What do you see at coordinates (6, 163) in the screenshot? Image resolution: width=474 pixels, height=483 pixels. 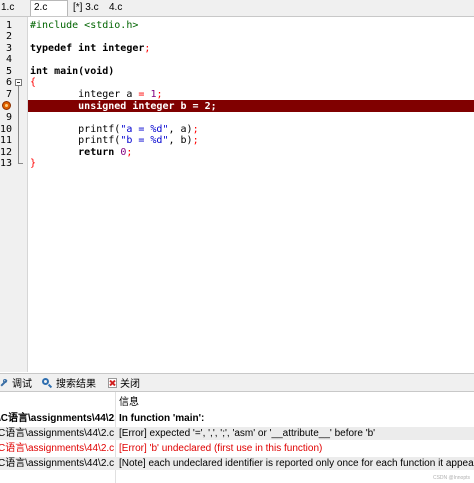 I see `line-number: 13` at bounding box center [6, 163].